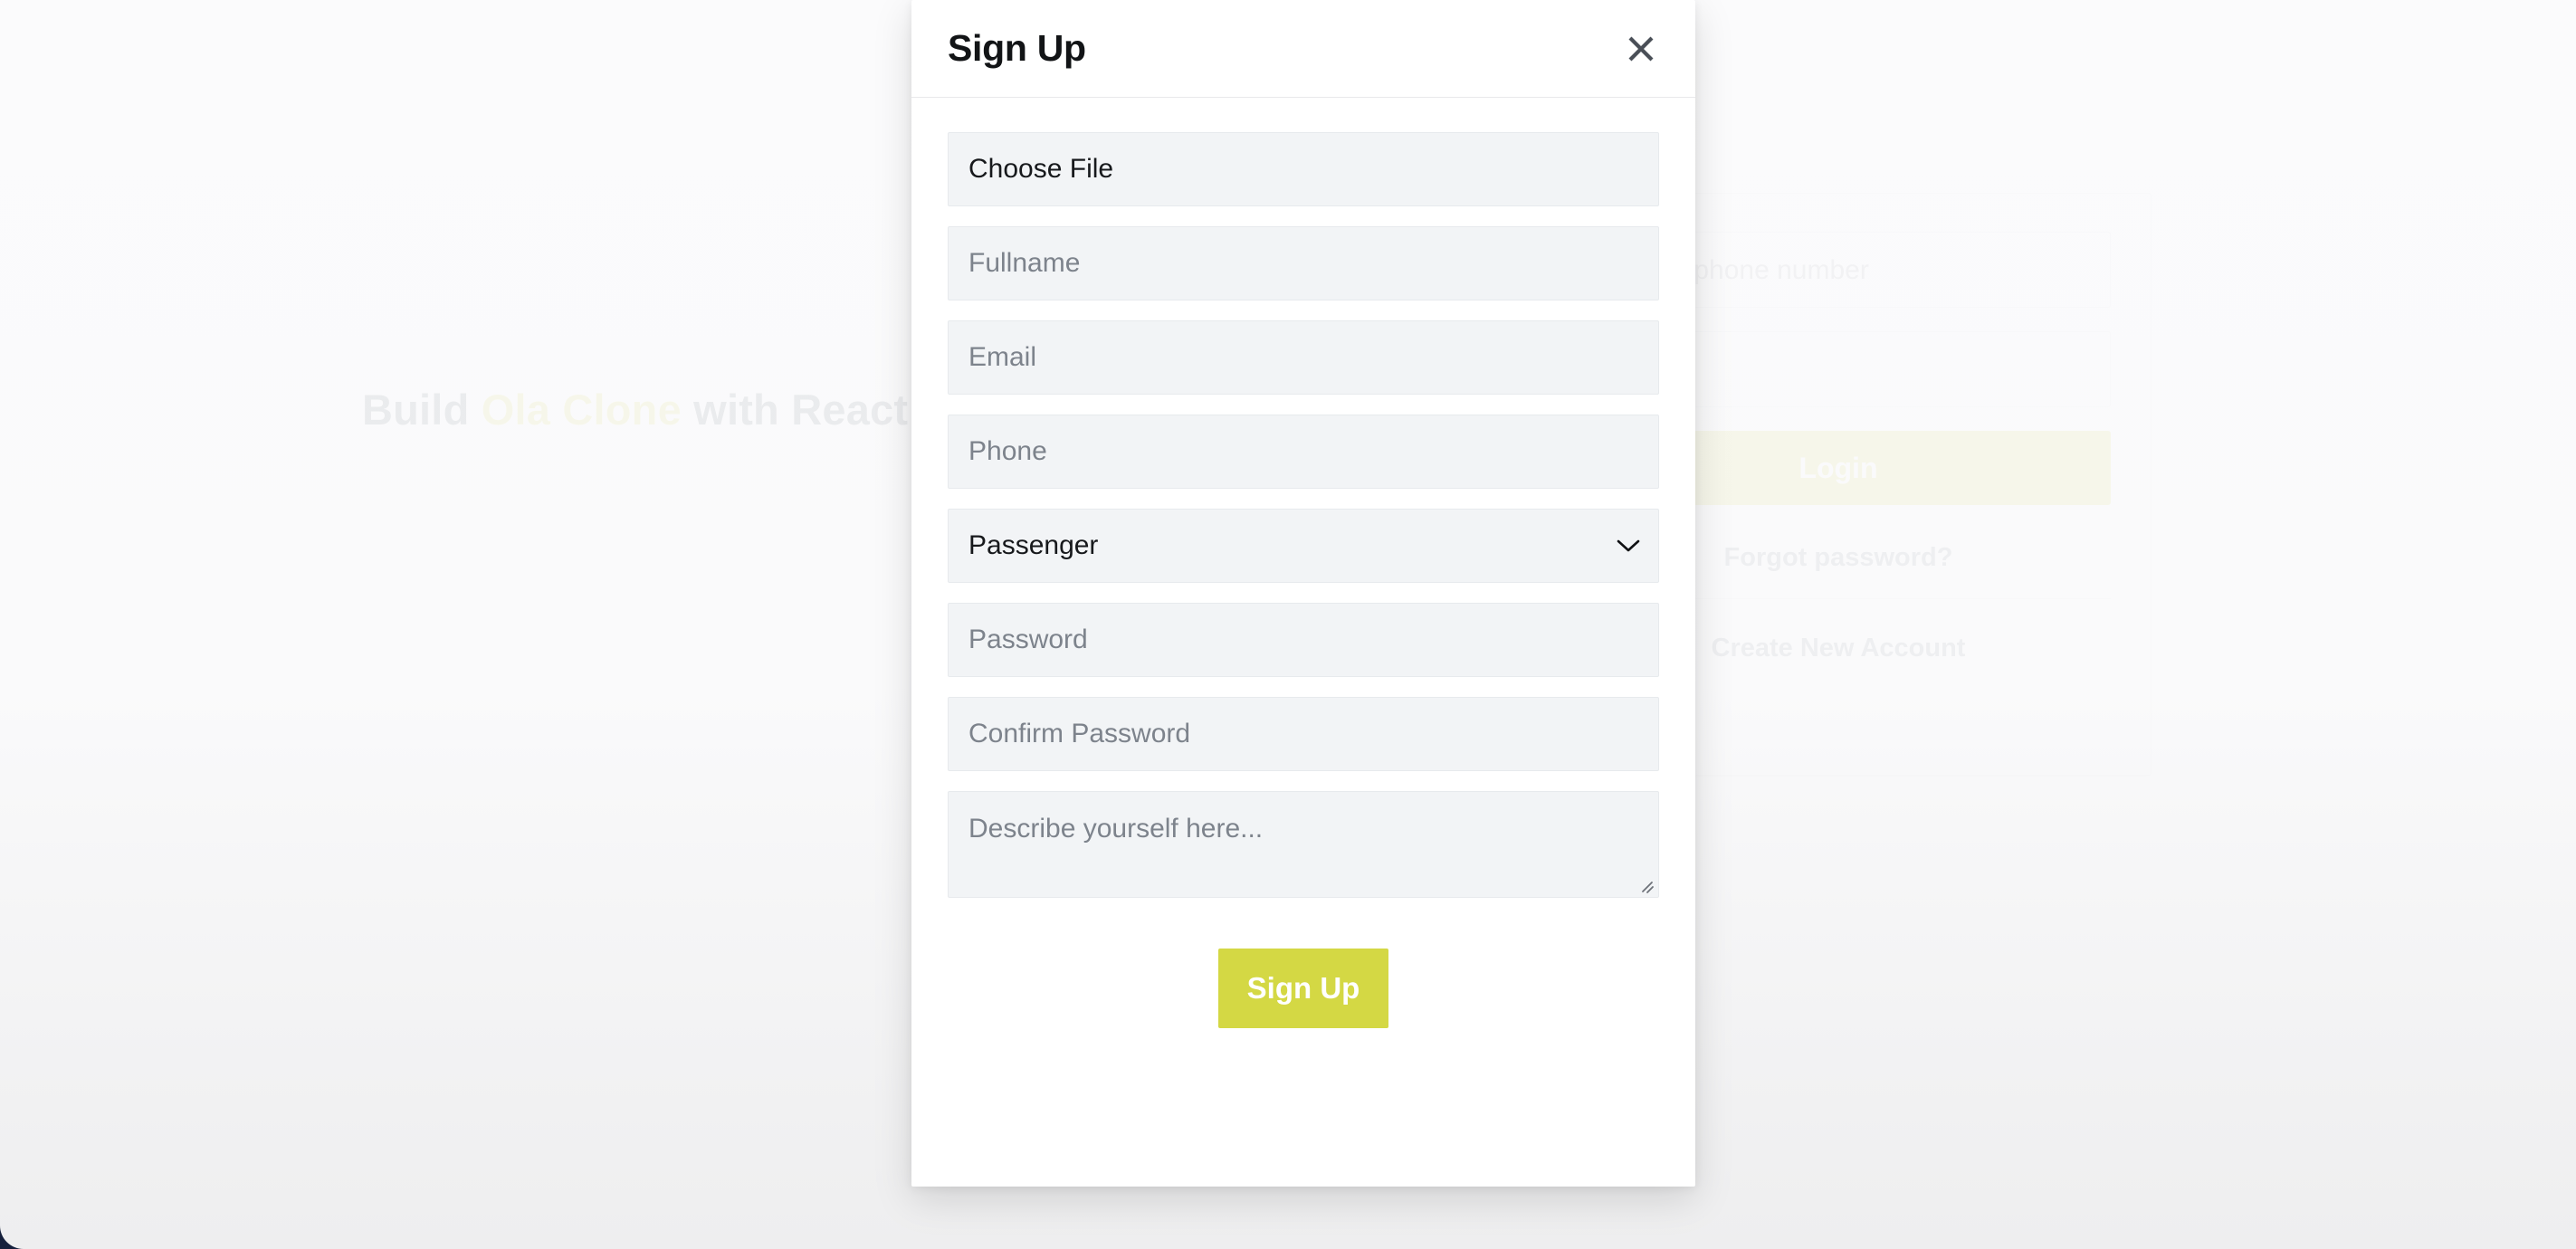 The image size is (2576, 1249). Describe the element at coordinates (1303, 988) in the screenshot. I see `signup-submit-button: Sign Up` at that location.